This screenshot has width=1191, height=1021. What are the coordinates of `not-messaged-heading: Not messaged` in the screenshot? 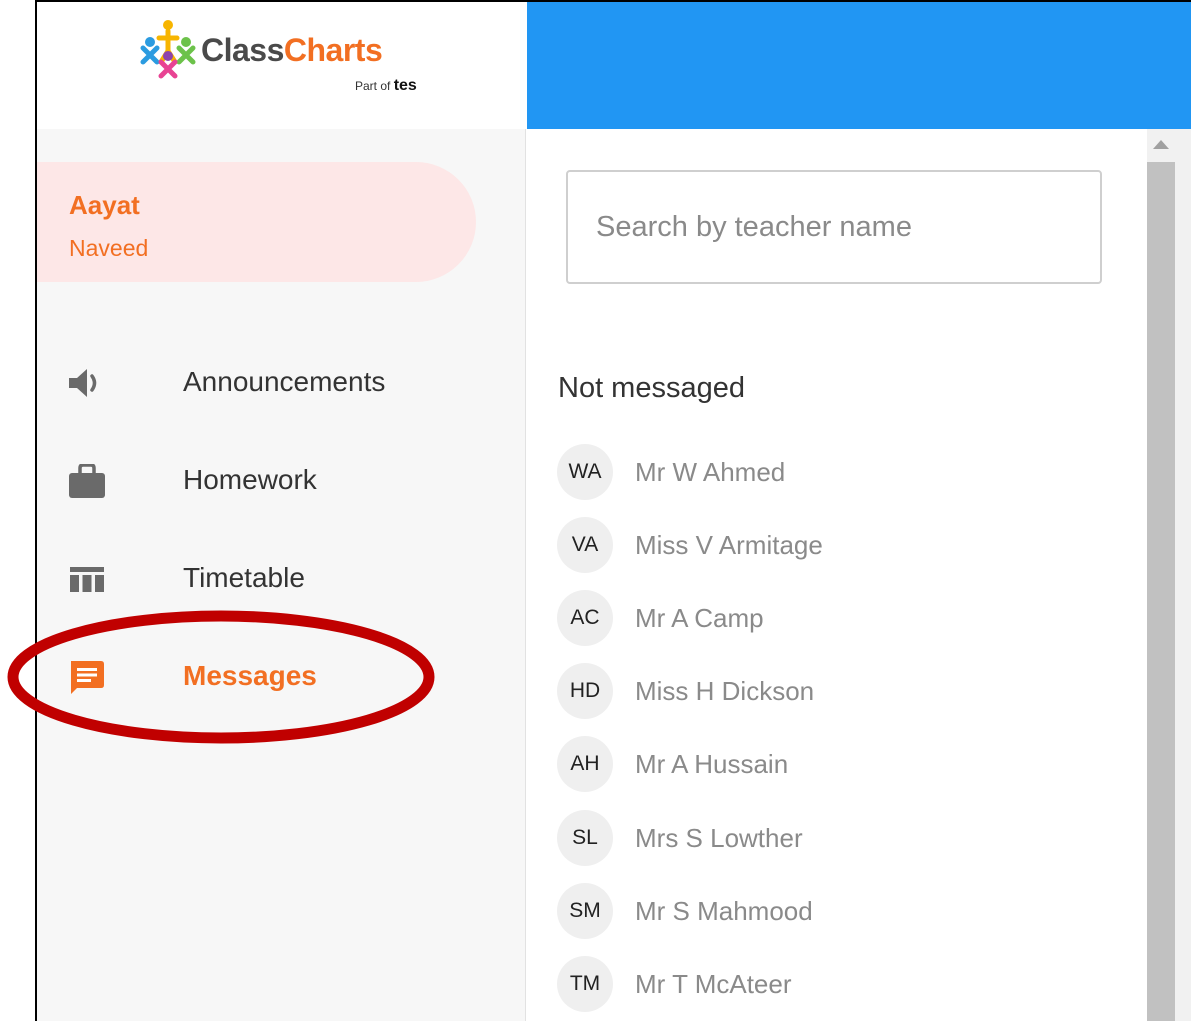 It's located at (651, 388).